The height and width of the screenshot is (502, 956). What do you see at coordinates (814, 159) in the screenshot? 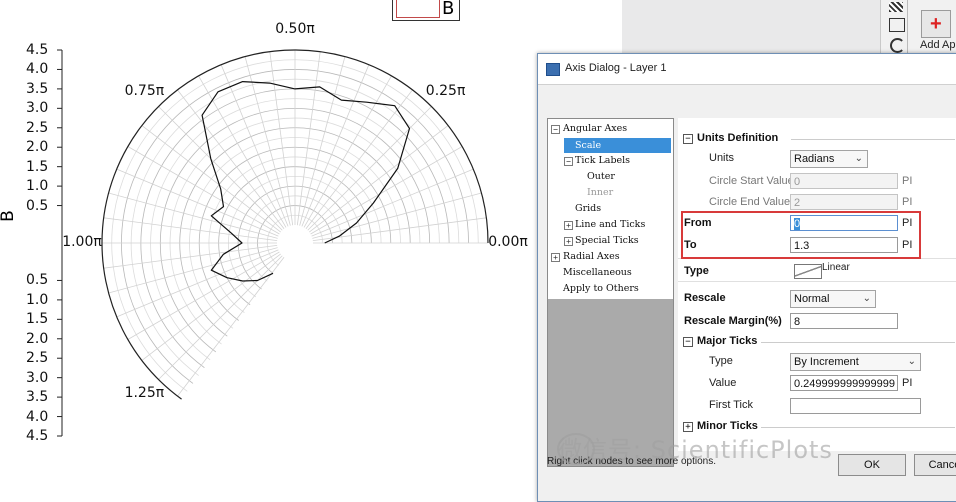
I see `units-select-value: Radians` at bounding box center [814, 159].